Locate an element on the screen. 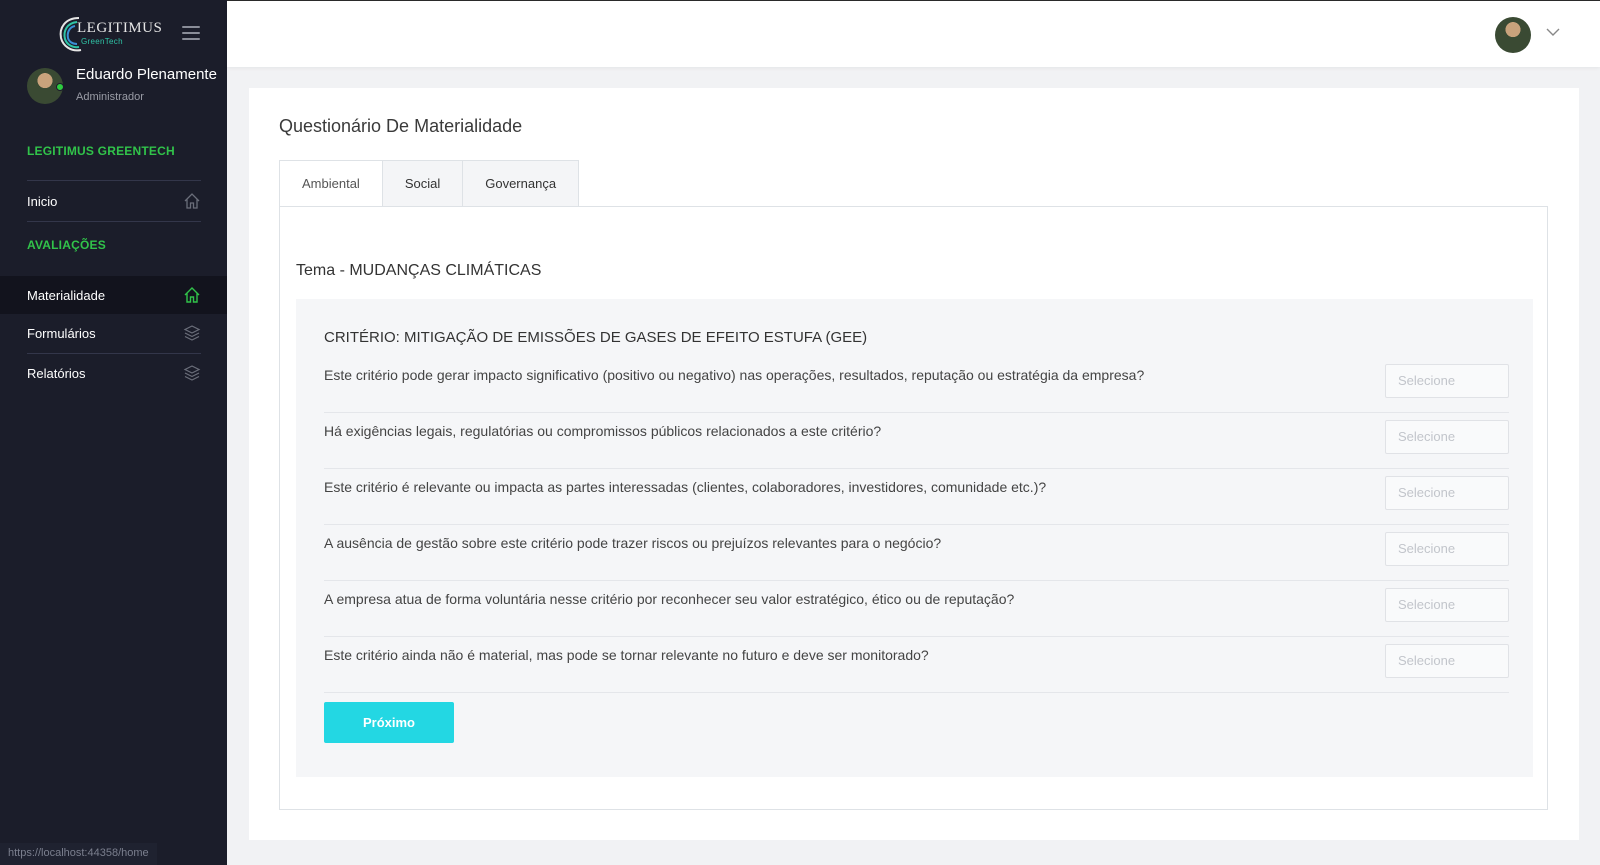  brand-subtitle: GreenTech is located at coordinates (102, 41).